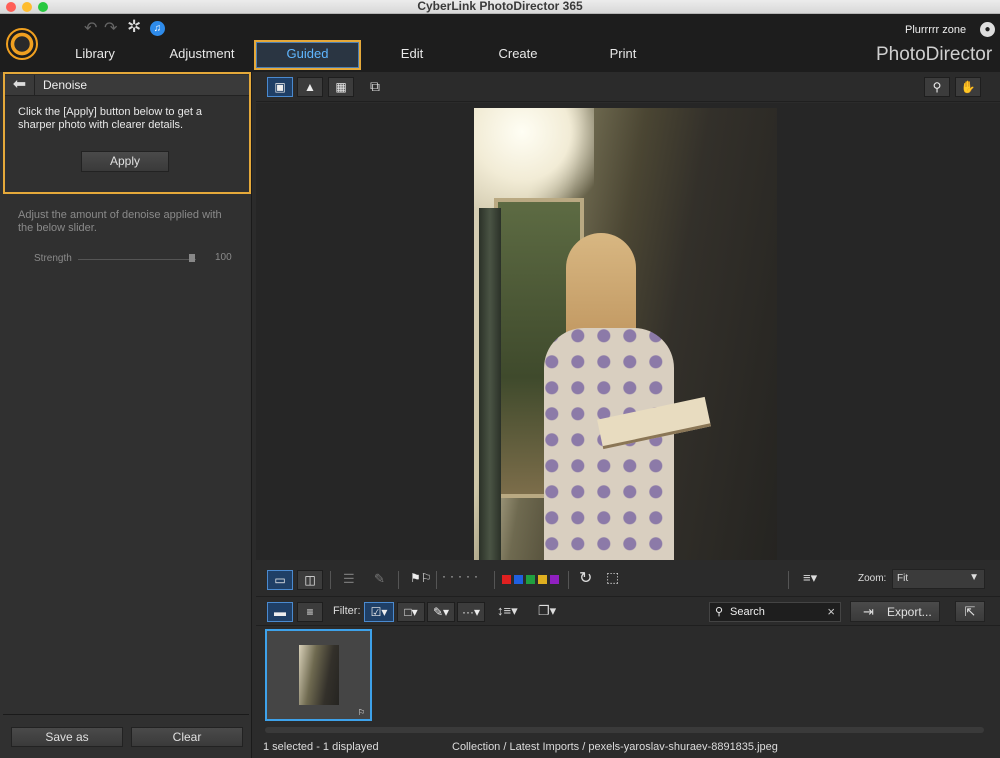  Describe the element at coordinates (280, 580) in the screenshot. I see `single-layout-button: ▭` at that location.